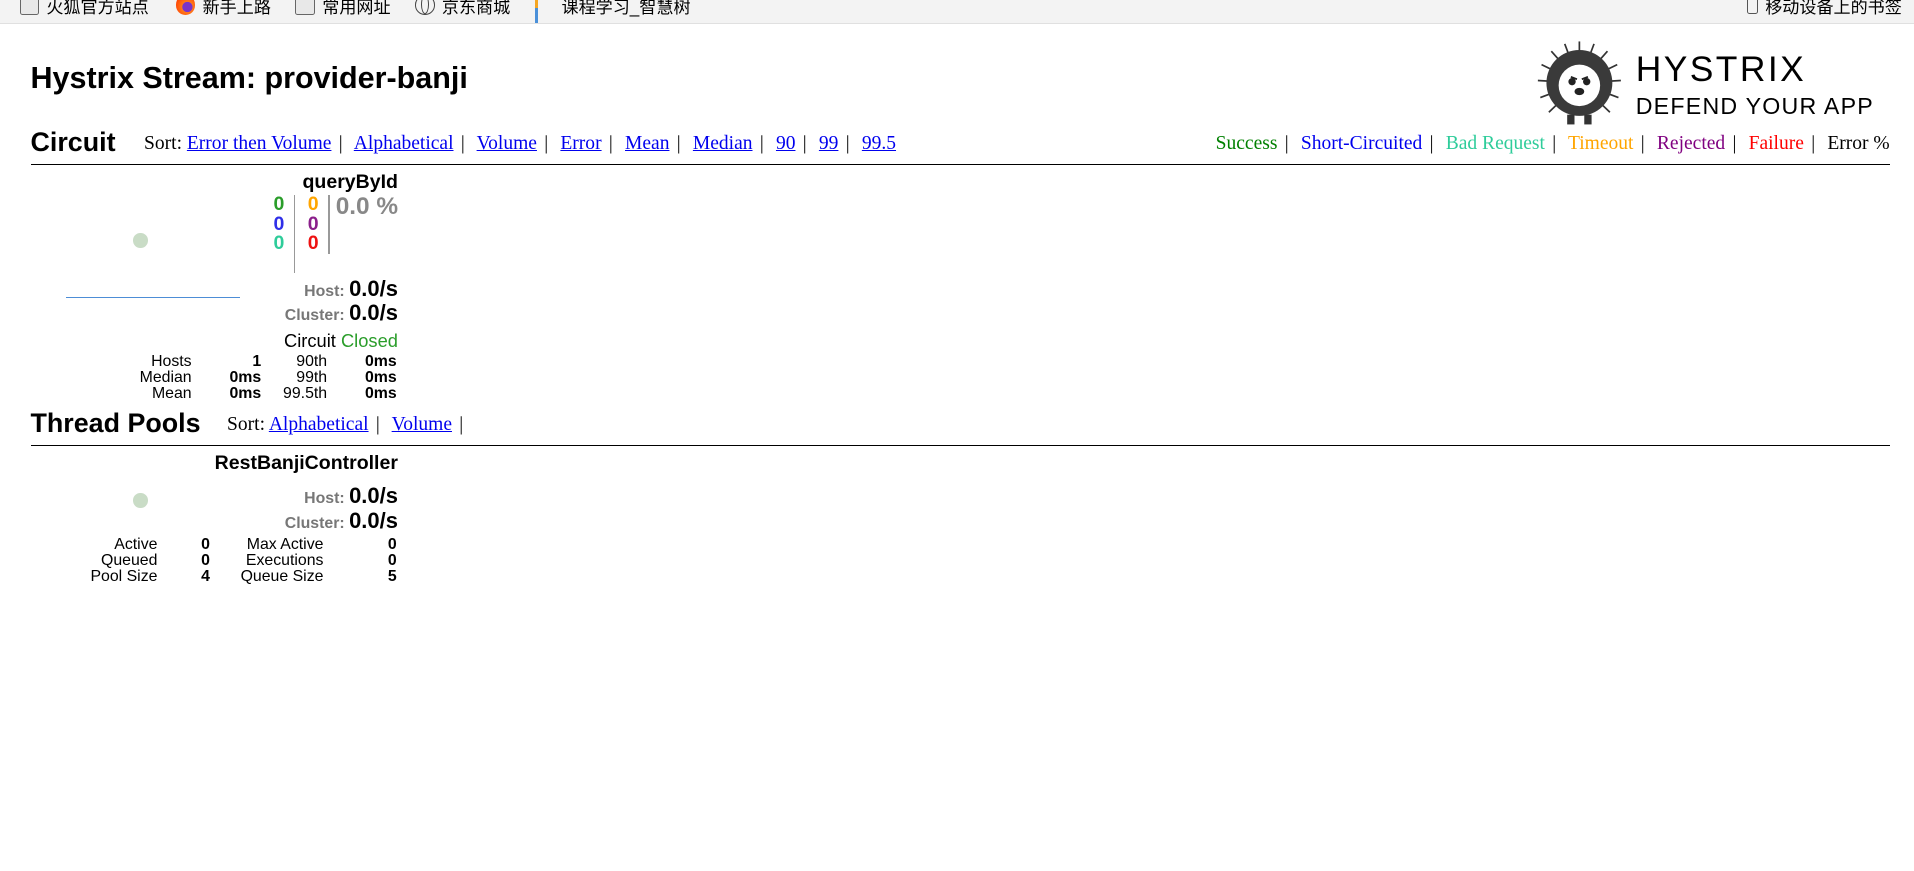 This screenshot has height=871, width=1914. What do you see at coordinates (1776, 144) in the screenshot?
I see `legend-failure: Failure` at bounding box center [1776, 144].